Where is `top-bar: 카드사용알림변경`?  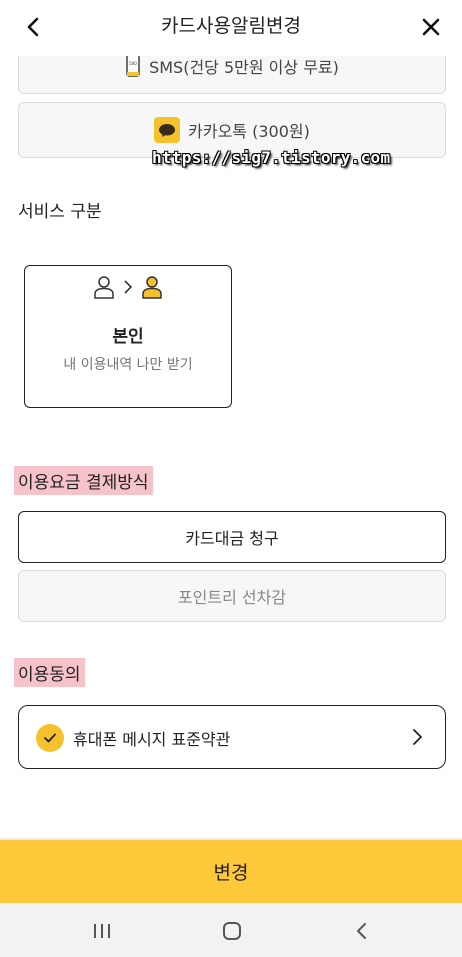
top-bar: 카드사용알림변경 is located at coordinates (231, 28).